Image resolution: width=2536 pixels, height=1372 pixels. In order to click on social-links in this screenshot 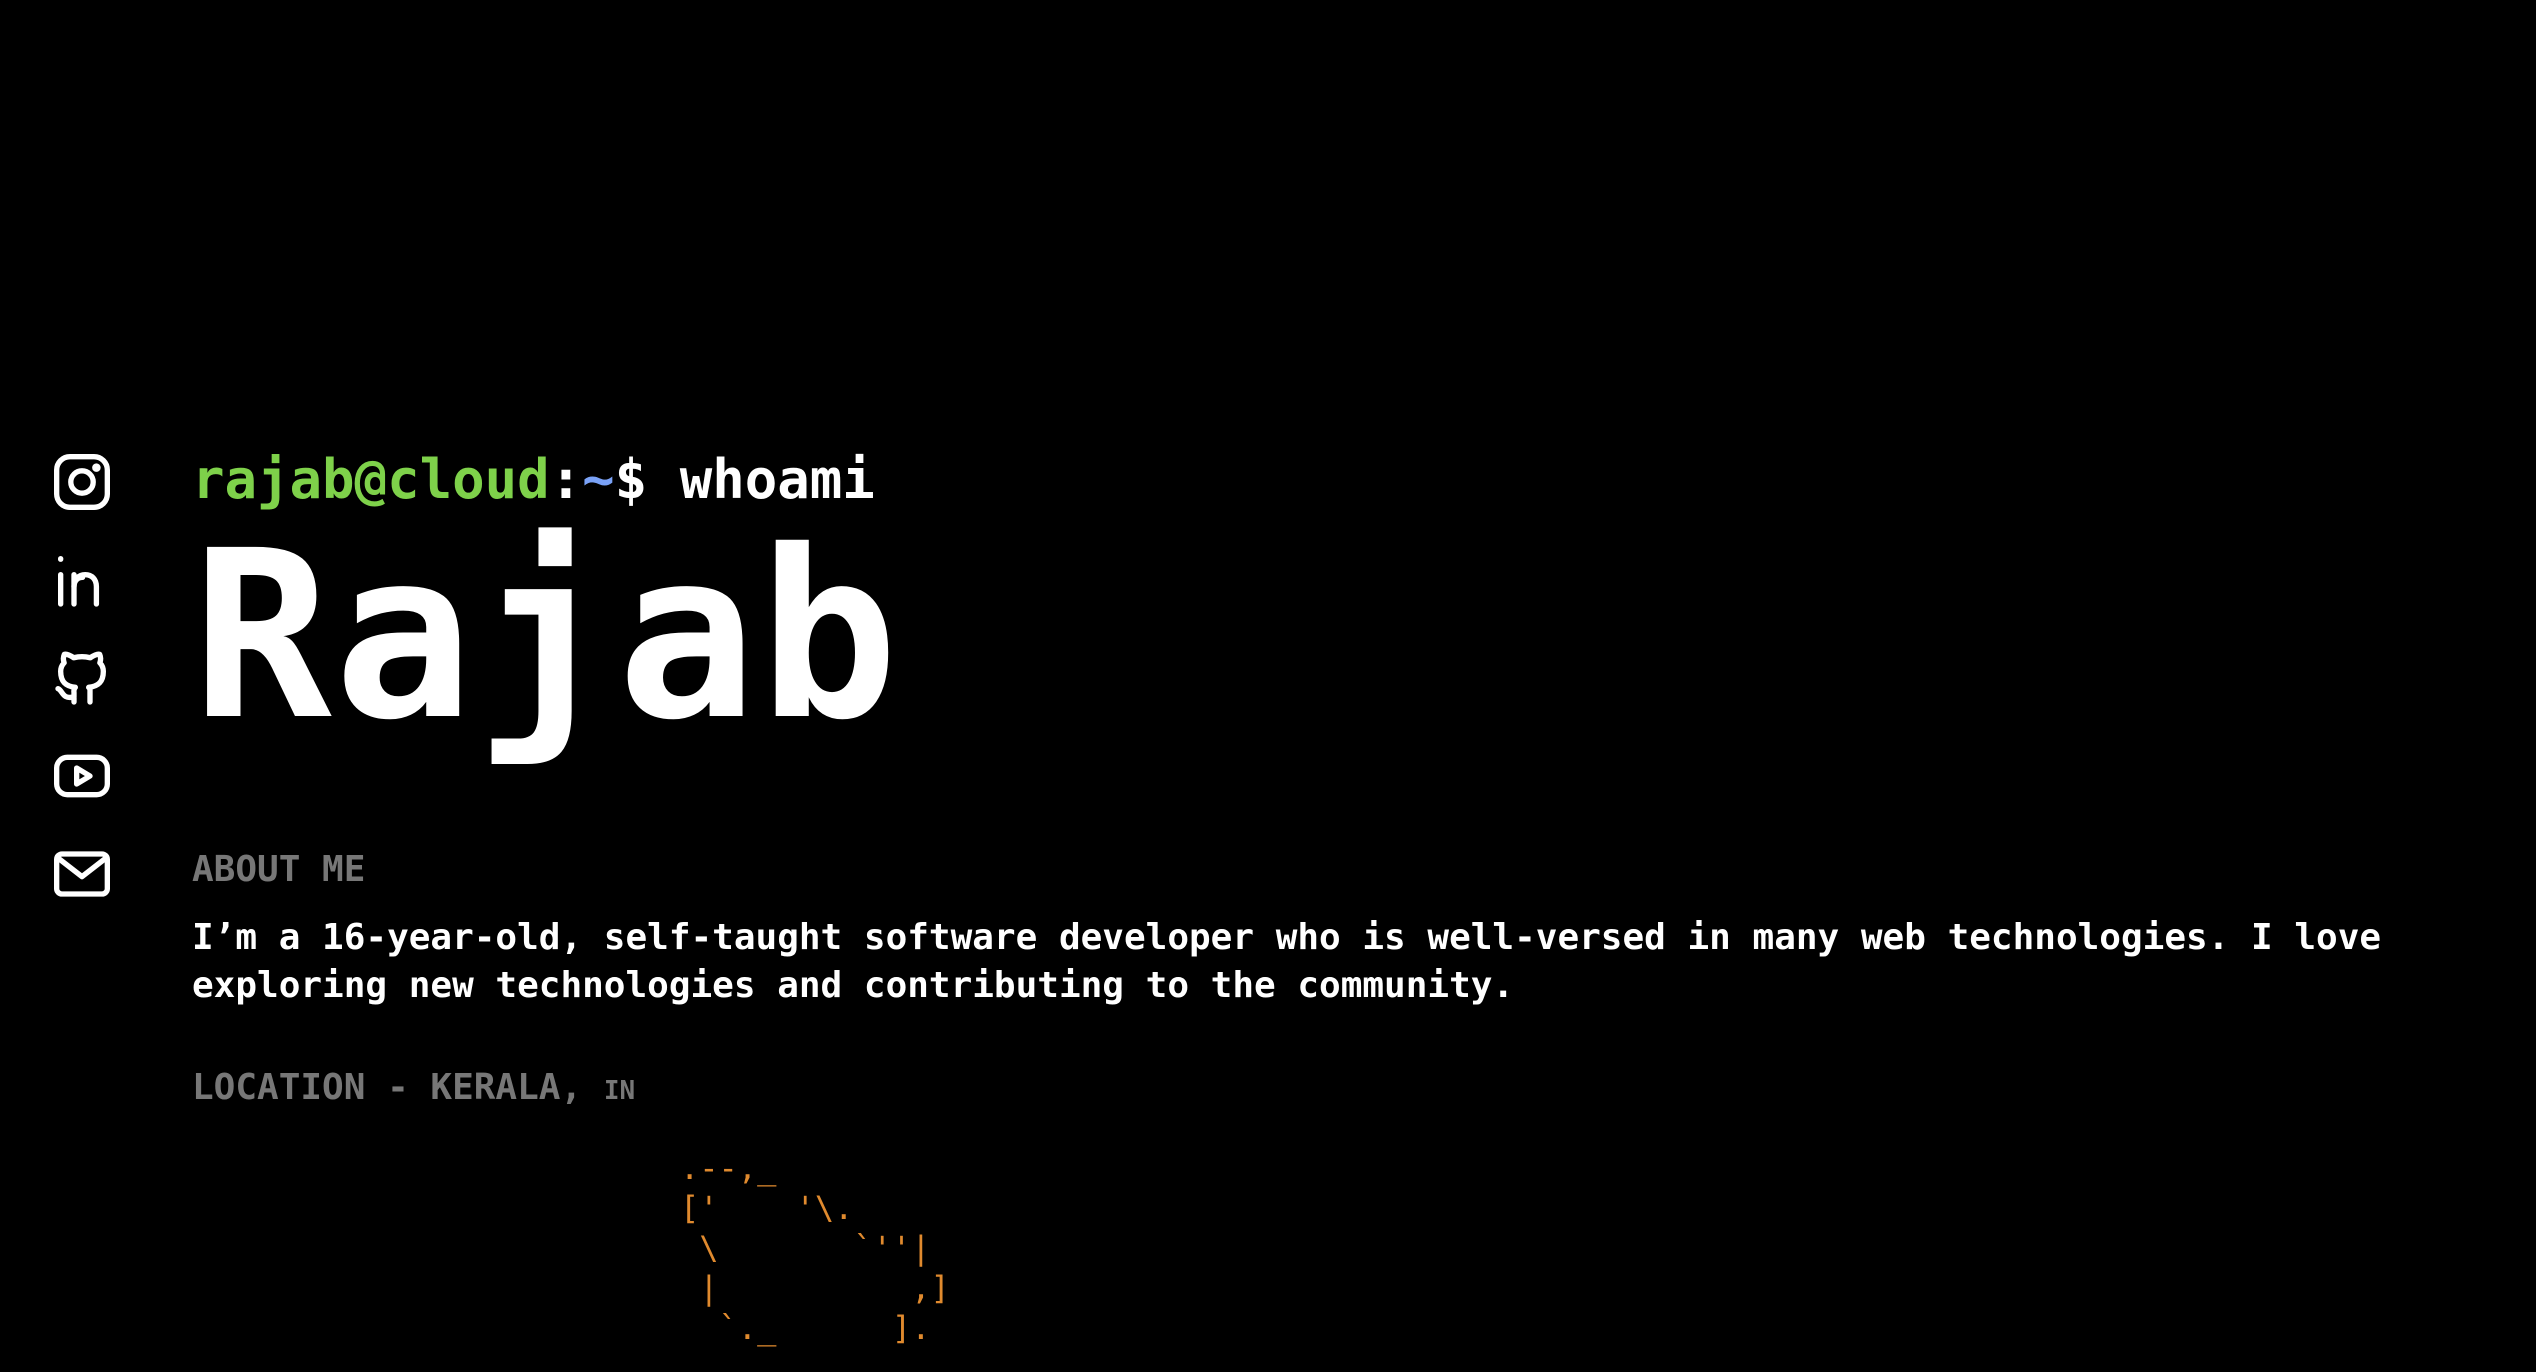, I will do `click(82, 695)`.